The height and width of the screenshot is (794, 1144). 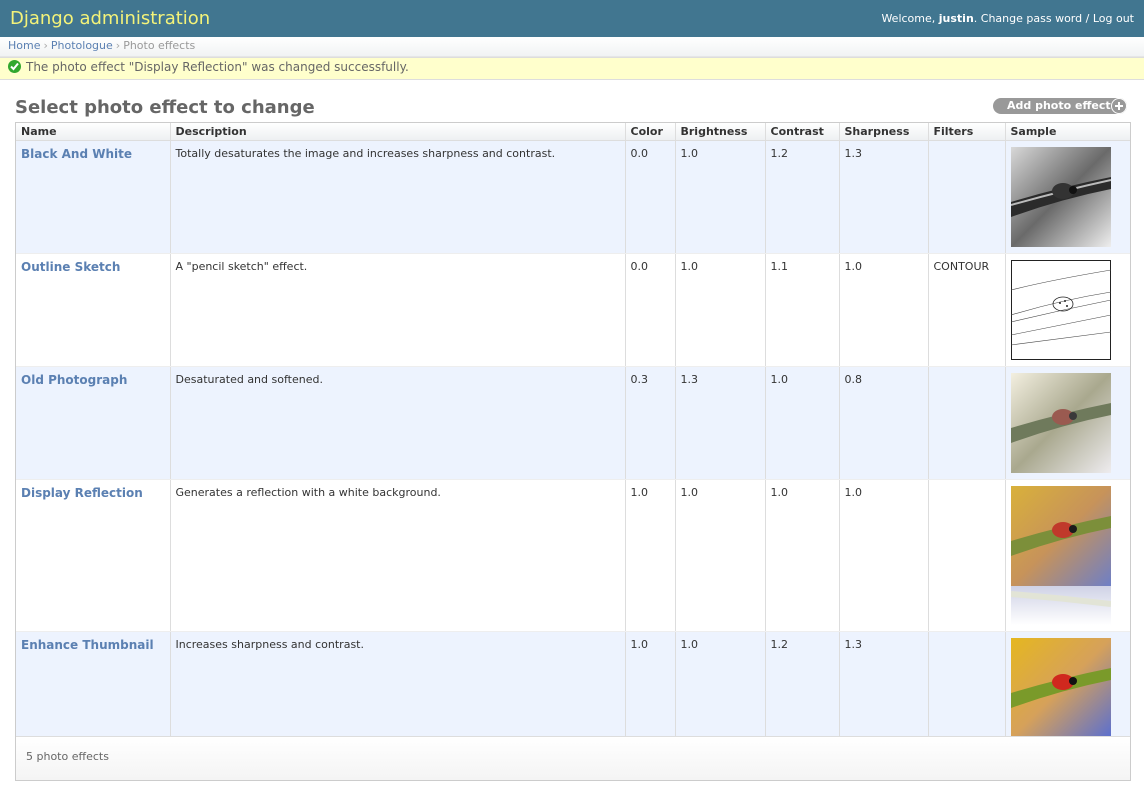 What do you see at coordinates (24, 45) in the screenshot?
I see `breadcrumb-home: Home` at bounding box center [24, 45].